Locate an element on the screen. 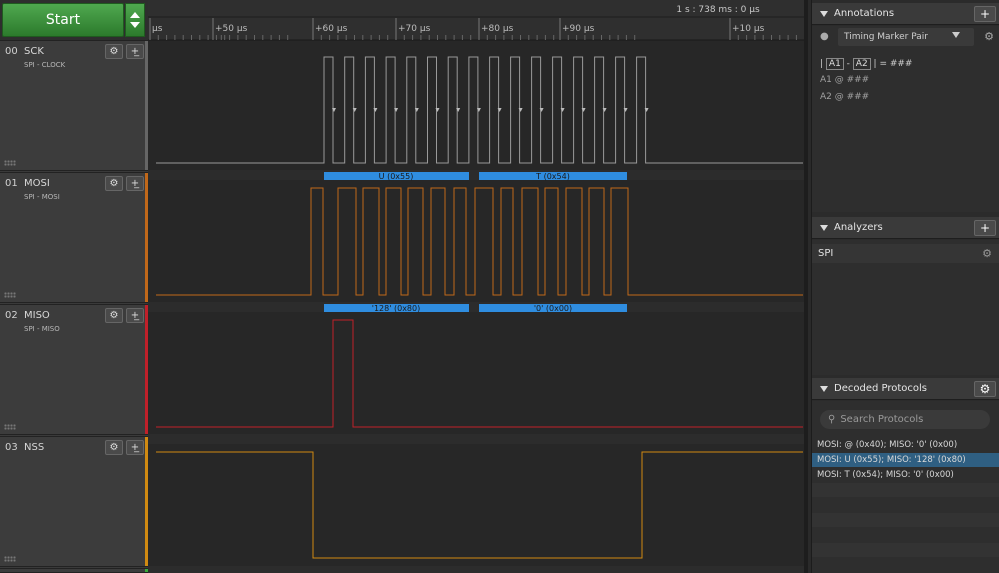 This screenshot has height=573, width=999. channel-subtitle: SPI - CLOCK is located at coordinates (45, 65).